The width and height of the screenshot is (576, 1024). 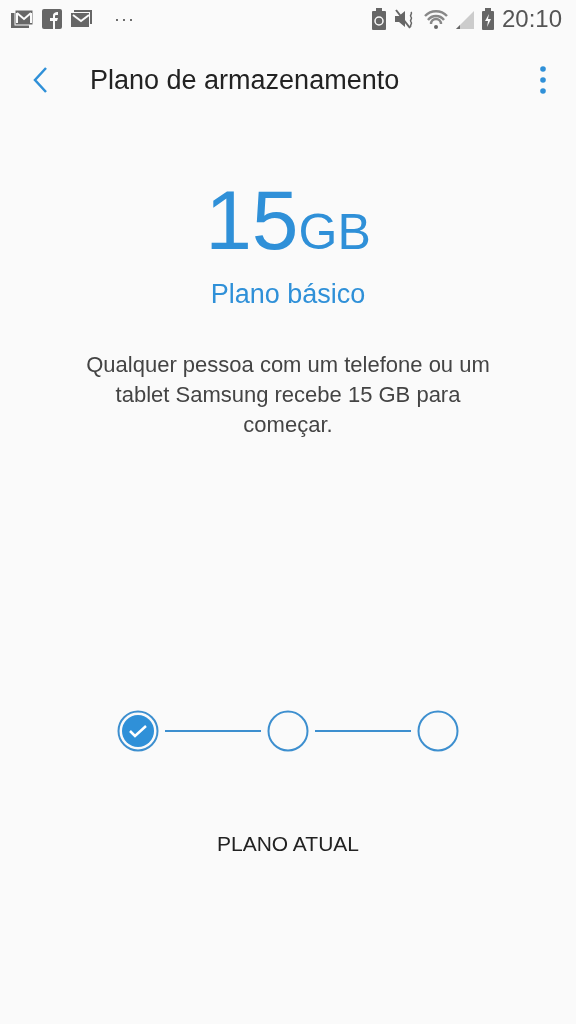 I want to click on more-notifications: ···, so click(x=124, y=19).